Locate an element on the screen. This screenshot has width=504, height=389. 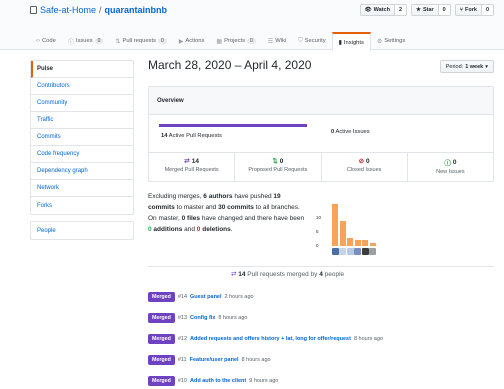
tab-label: Wiki is located at coordinates (281, 41).